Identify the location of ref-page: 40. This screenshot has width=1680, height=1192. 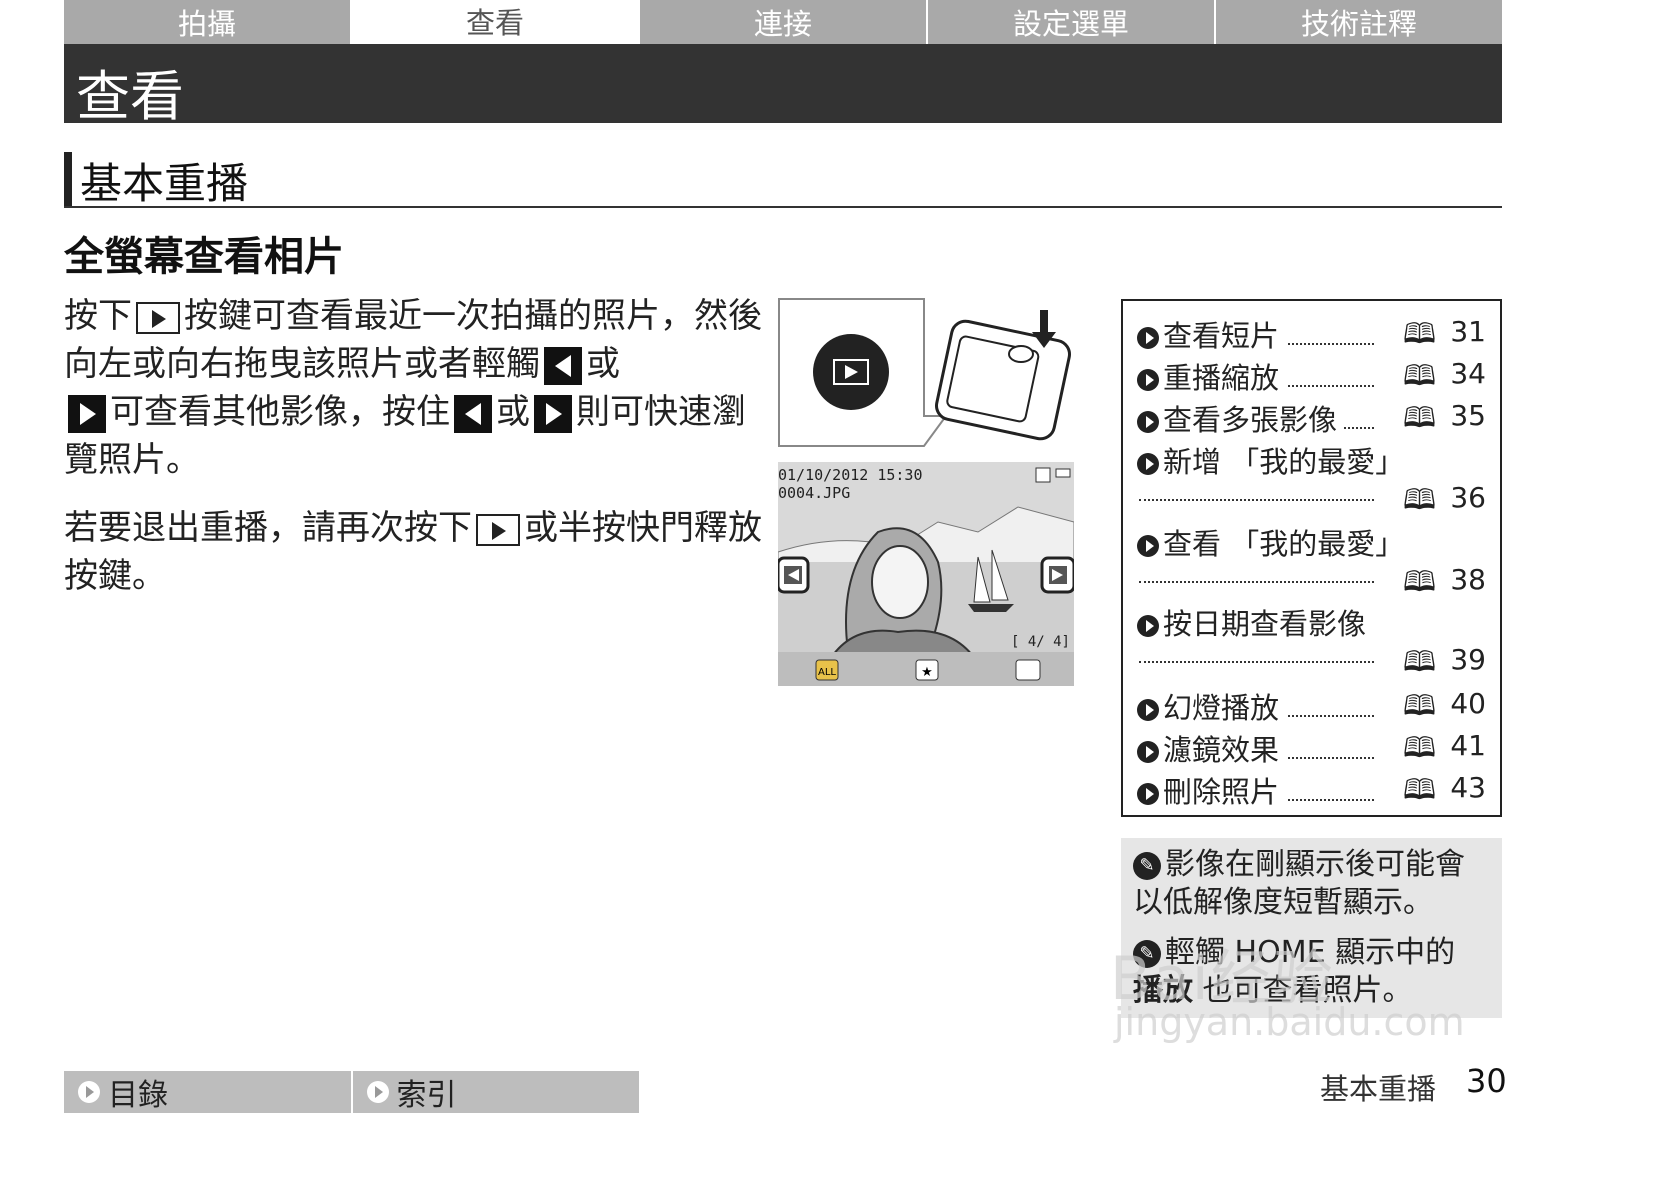
(1468, 703).